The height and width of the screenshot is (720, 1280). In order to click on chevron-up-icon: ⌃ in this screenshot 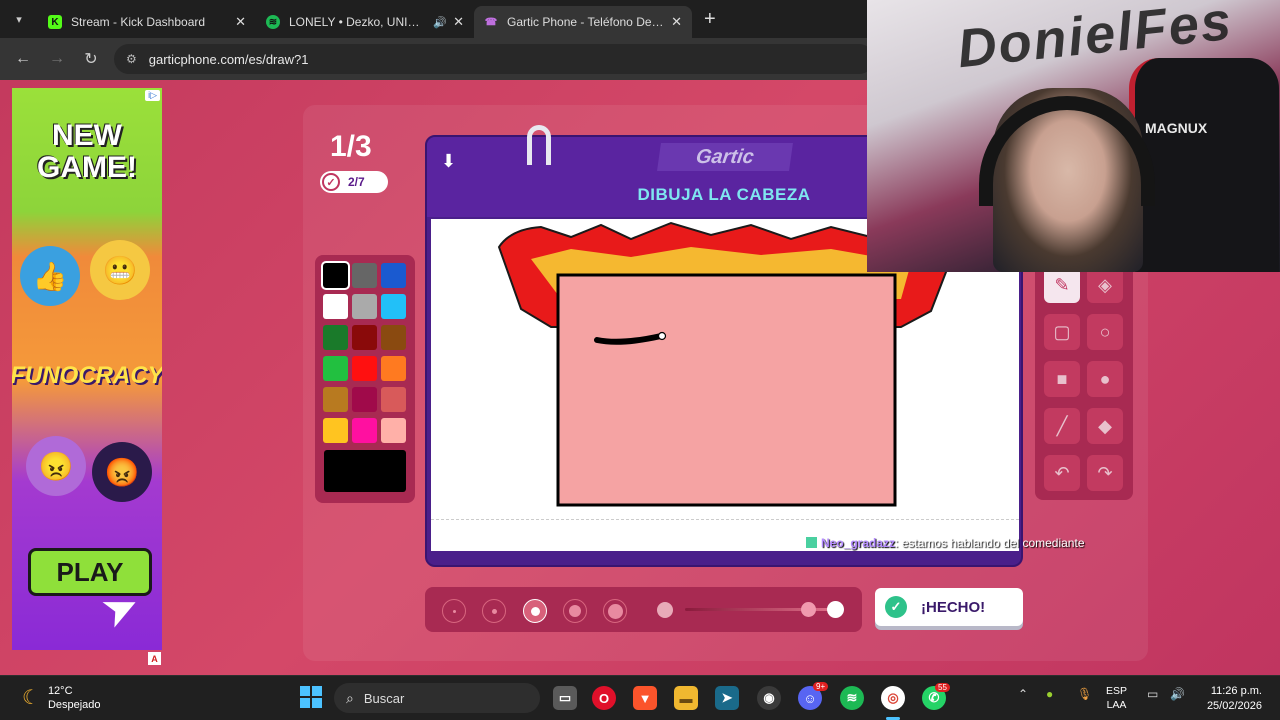, I will do `click(1023, 694)`.